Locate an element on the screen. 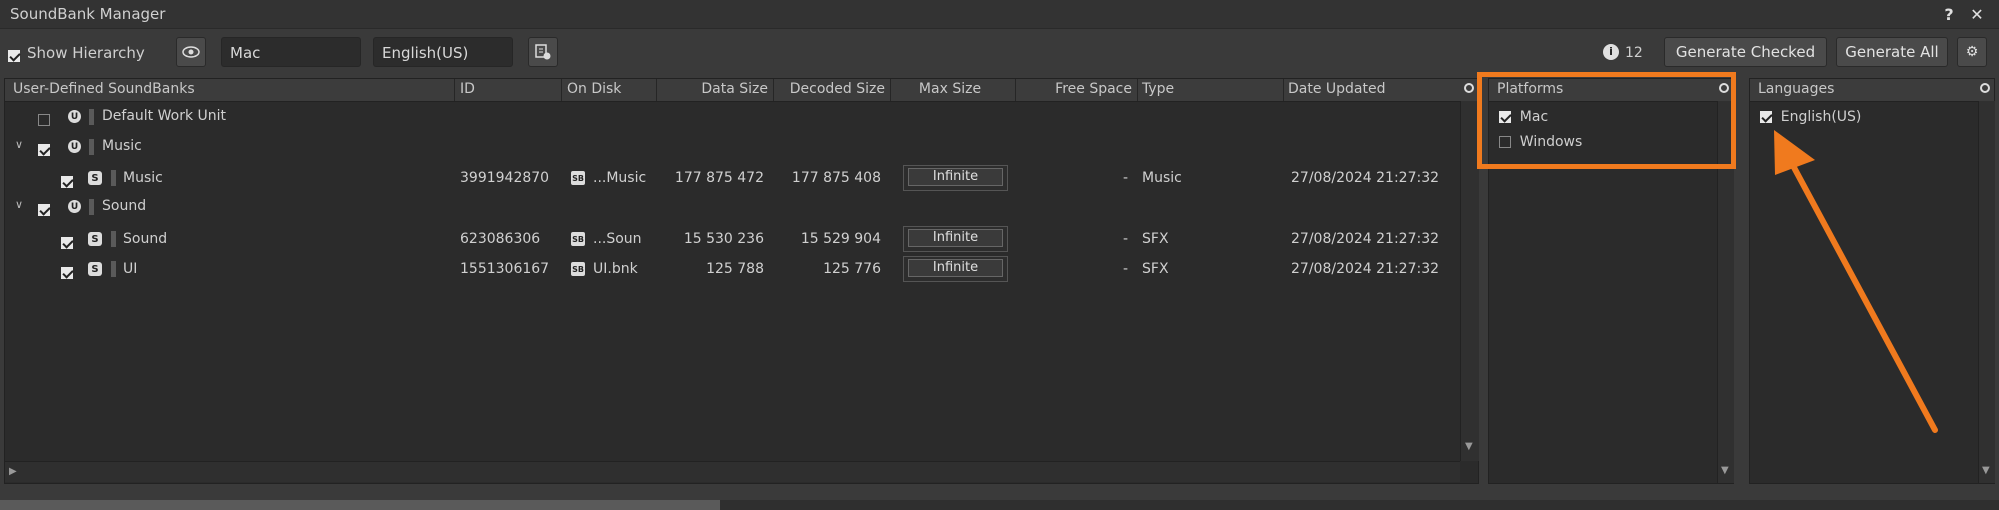  row-decoded-size: 15 529 904 is located at coordinates (840, 239).